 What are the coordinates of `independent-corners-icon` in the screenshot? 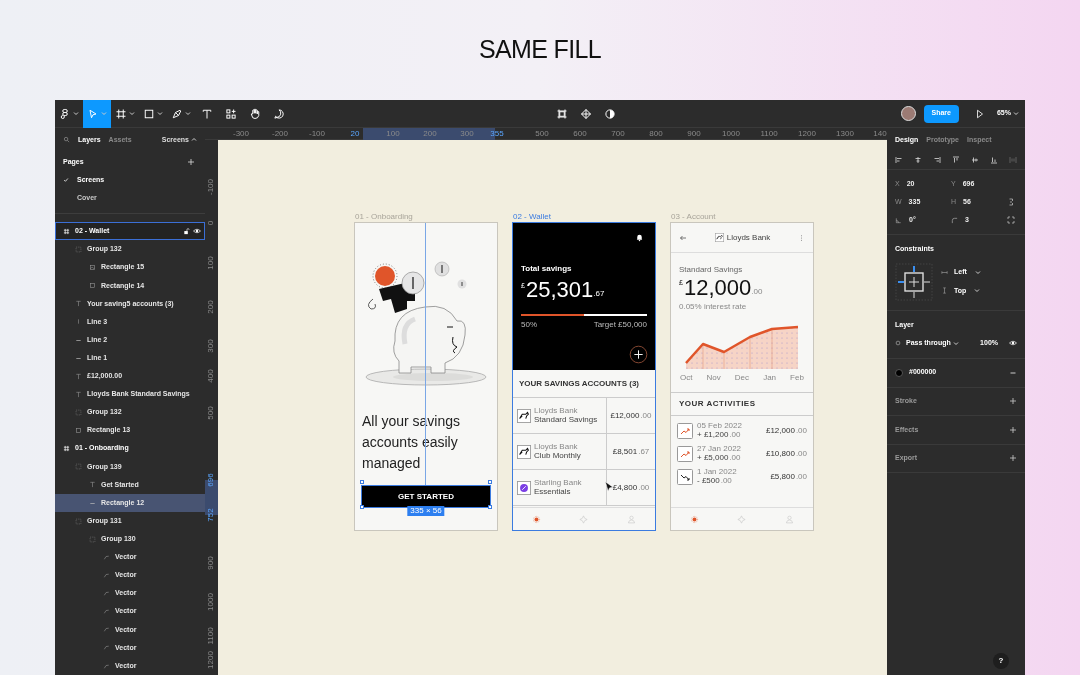 It's located at (1011, 220).